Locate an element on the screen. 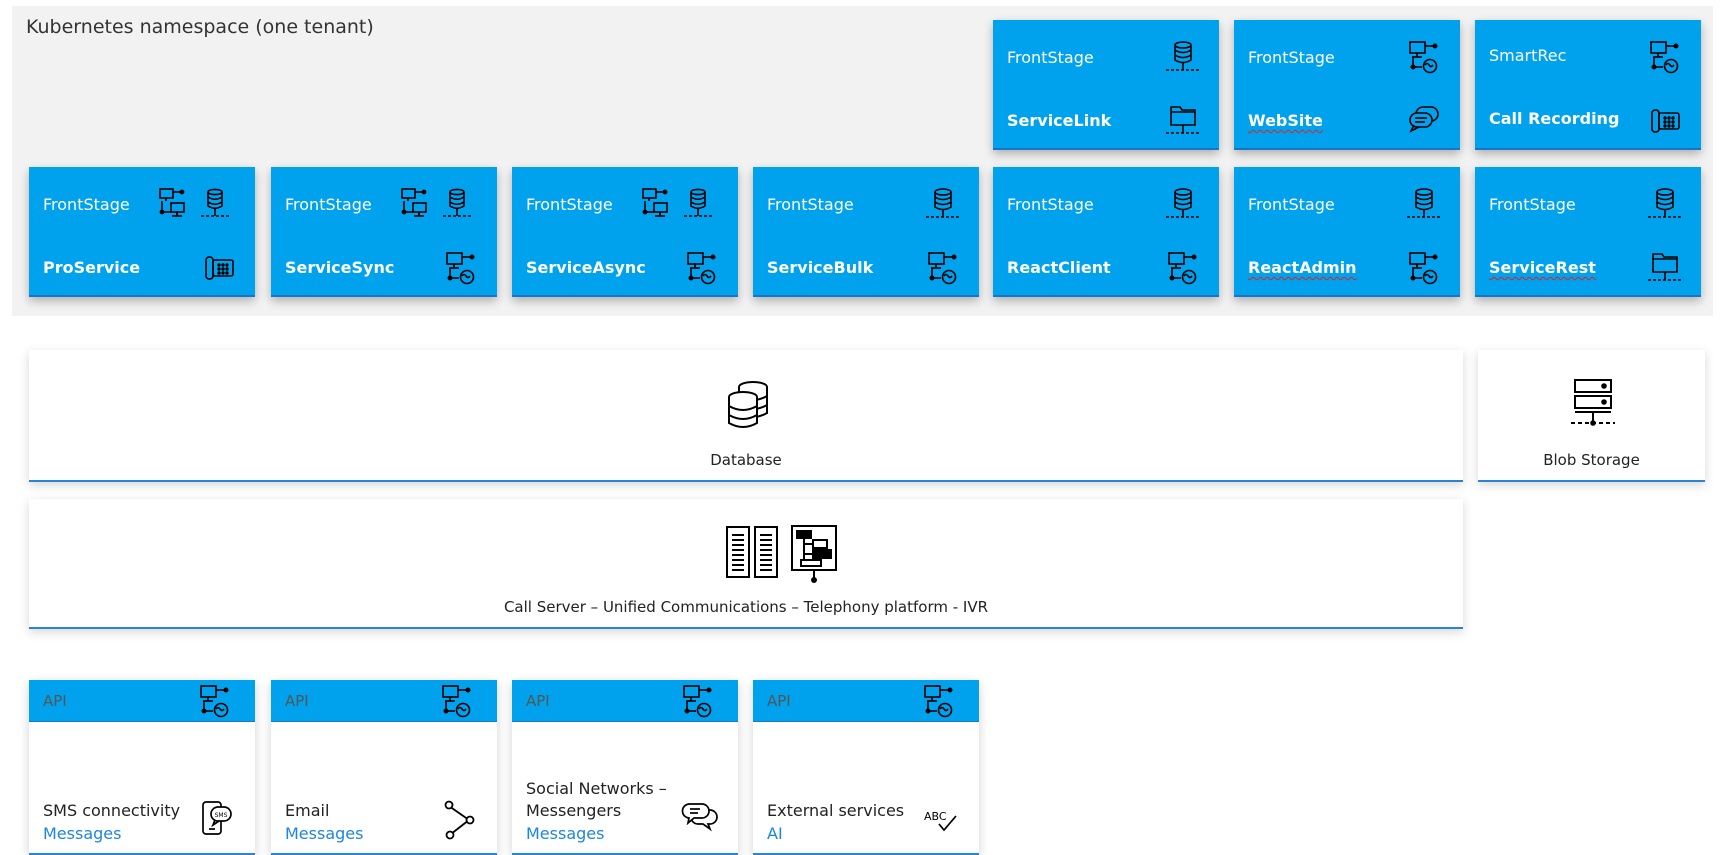 Image resolution: width=1721 pixels, height=855 pixels. tile-bottom-label: ReactAdmin is located at coordinates (1302, 267).